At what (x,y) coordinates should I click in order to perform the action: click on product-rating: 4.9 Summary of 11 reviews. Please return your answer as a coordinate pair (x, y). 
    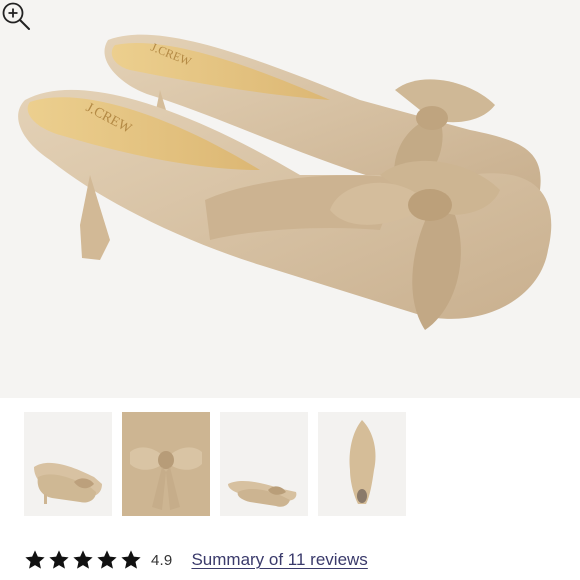
    Looking at the image, I should click on (294, 560).